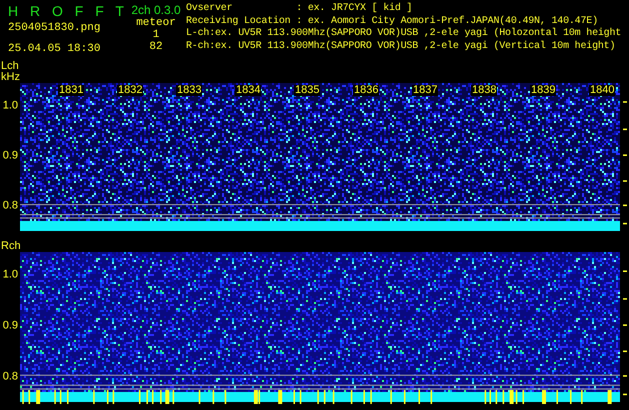 Image resolution: width=629 pixels, height=410 pixels. Describe the element at coordinates (10, 66) in the screenshot. I see `channel-label: Lch` at that location.